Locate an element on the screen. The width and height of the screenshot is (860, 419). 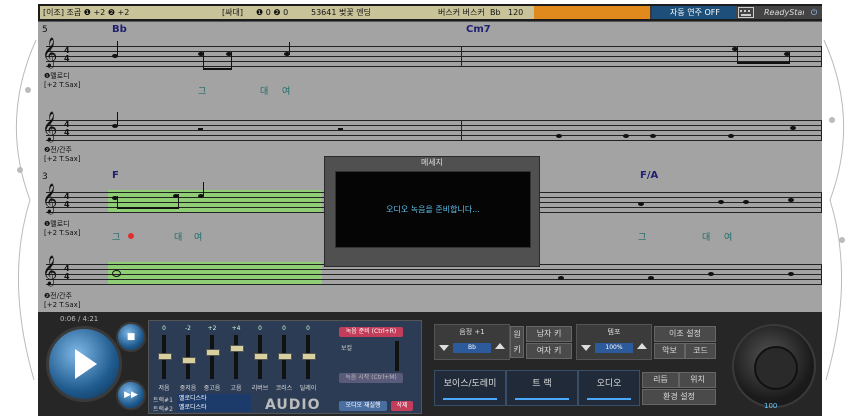
tempo-control: 템포 100% is located at coordinates (614, 342).